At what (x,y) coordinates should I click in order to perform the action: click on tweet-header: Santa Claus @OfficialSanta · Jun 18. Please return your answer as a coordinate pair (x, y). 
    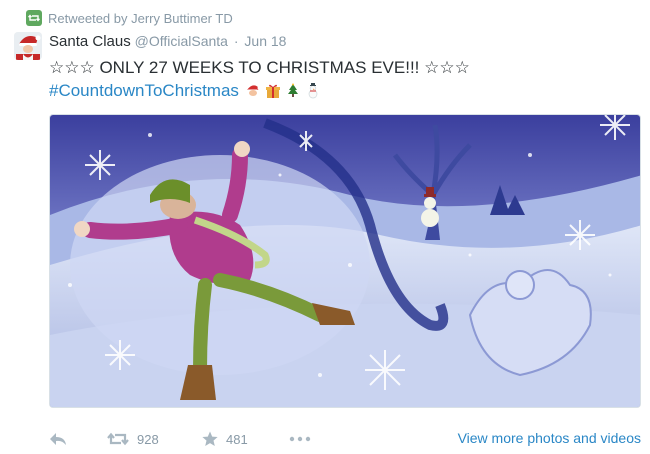
    Looking at the image, I should click on (167, 41).